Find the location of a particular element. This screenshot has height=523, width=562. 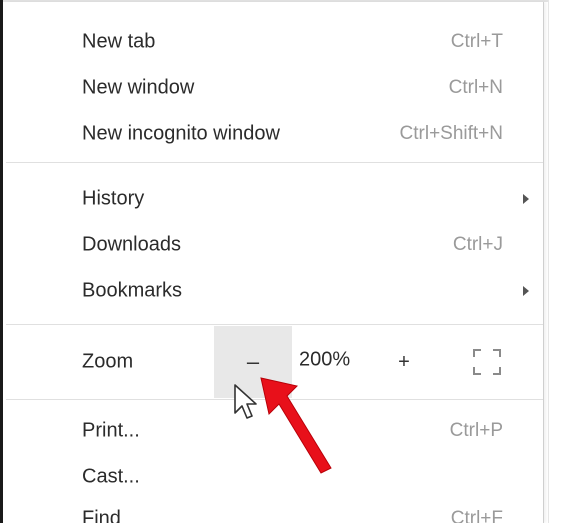

menu-item-shortcut: Ctrl+P is located at coordinates (476, 430).